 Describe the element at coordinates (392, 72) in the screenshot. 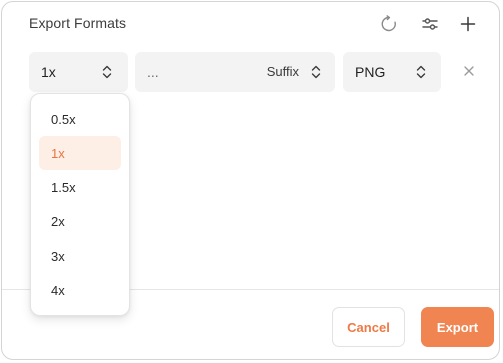

I see `format-select: PNG` at that location.